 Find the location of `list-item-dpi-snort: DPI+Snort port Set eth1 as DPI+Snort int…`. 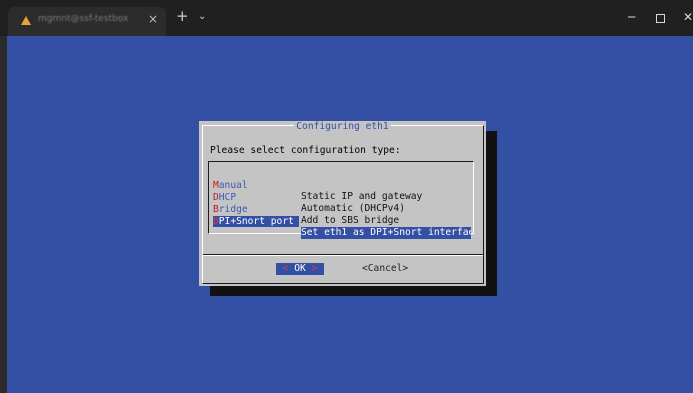

list-item-dpi-snort: DPI+Snort port Set eth1 as DPI+Snort int… is located at coordinates (342, 222).